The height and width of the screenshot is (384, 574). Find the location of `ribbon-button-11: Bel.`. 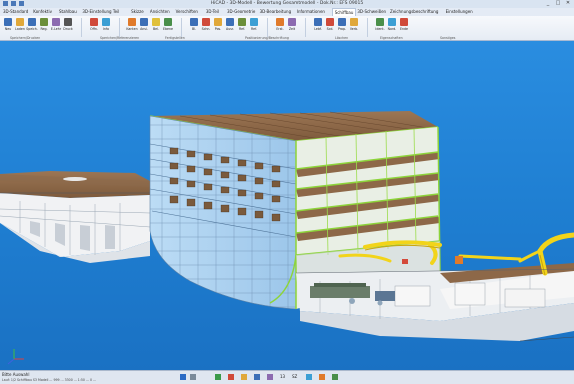

ribbon-button-11: Bel. is located at coordinates (156, 25).